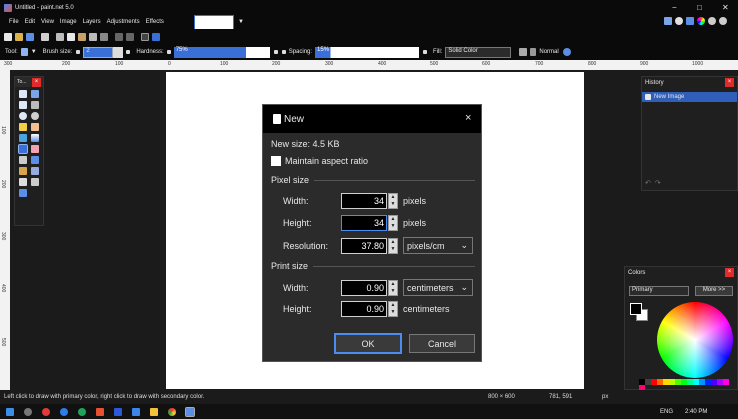 The width and height of the screenshot is (738, 419). Describe the element at coordinates (23, 171) in the screenshot. I see `clone-stamp-tool-icon` at that location.